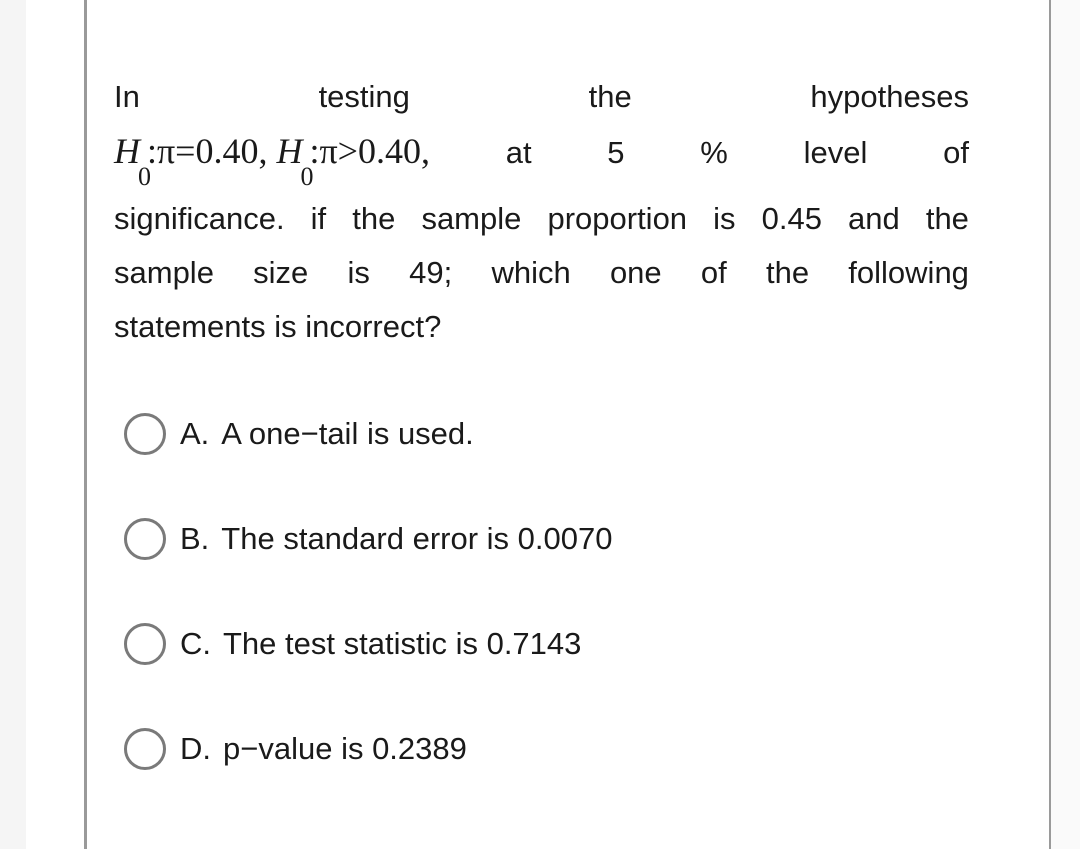 The width and height of the screenshot is (1080, 849). Describe the element at coordinates (127, 151) in the screenshot. I see `null-hypothesis-symbol: H` at that location.